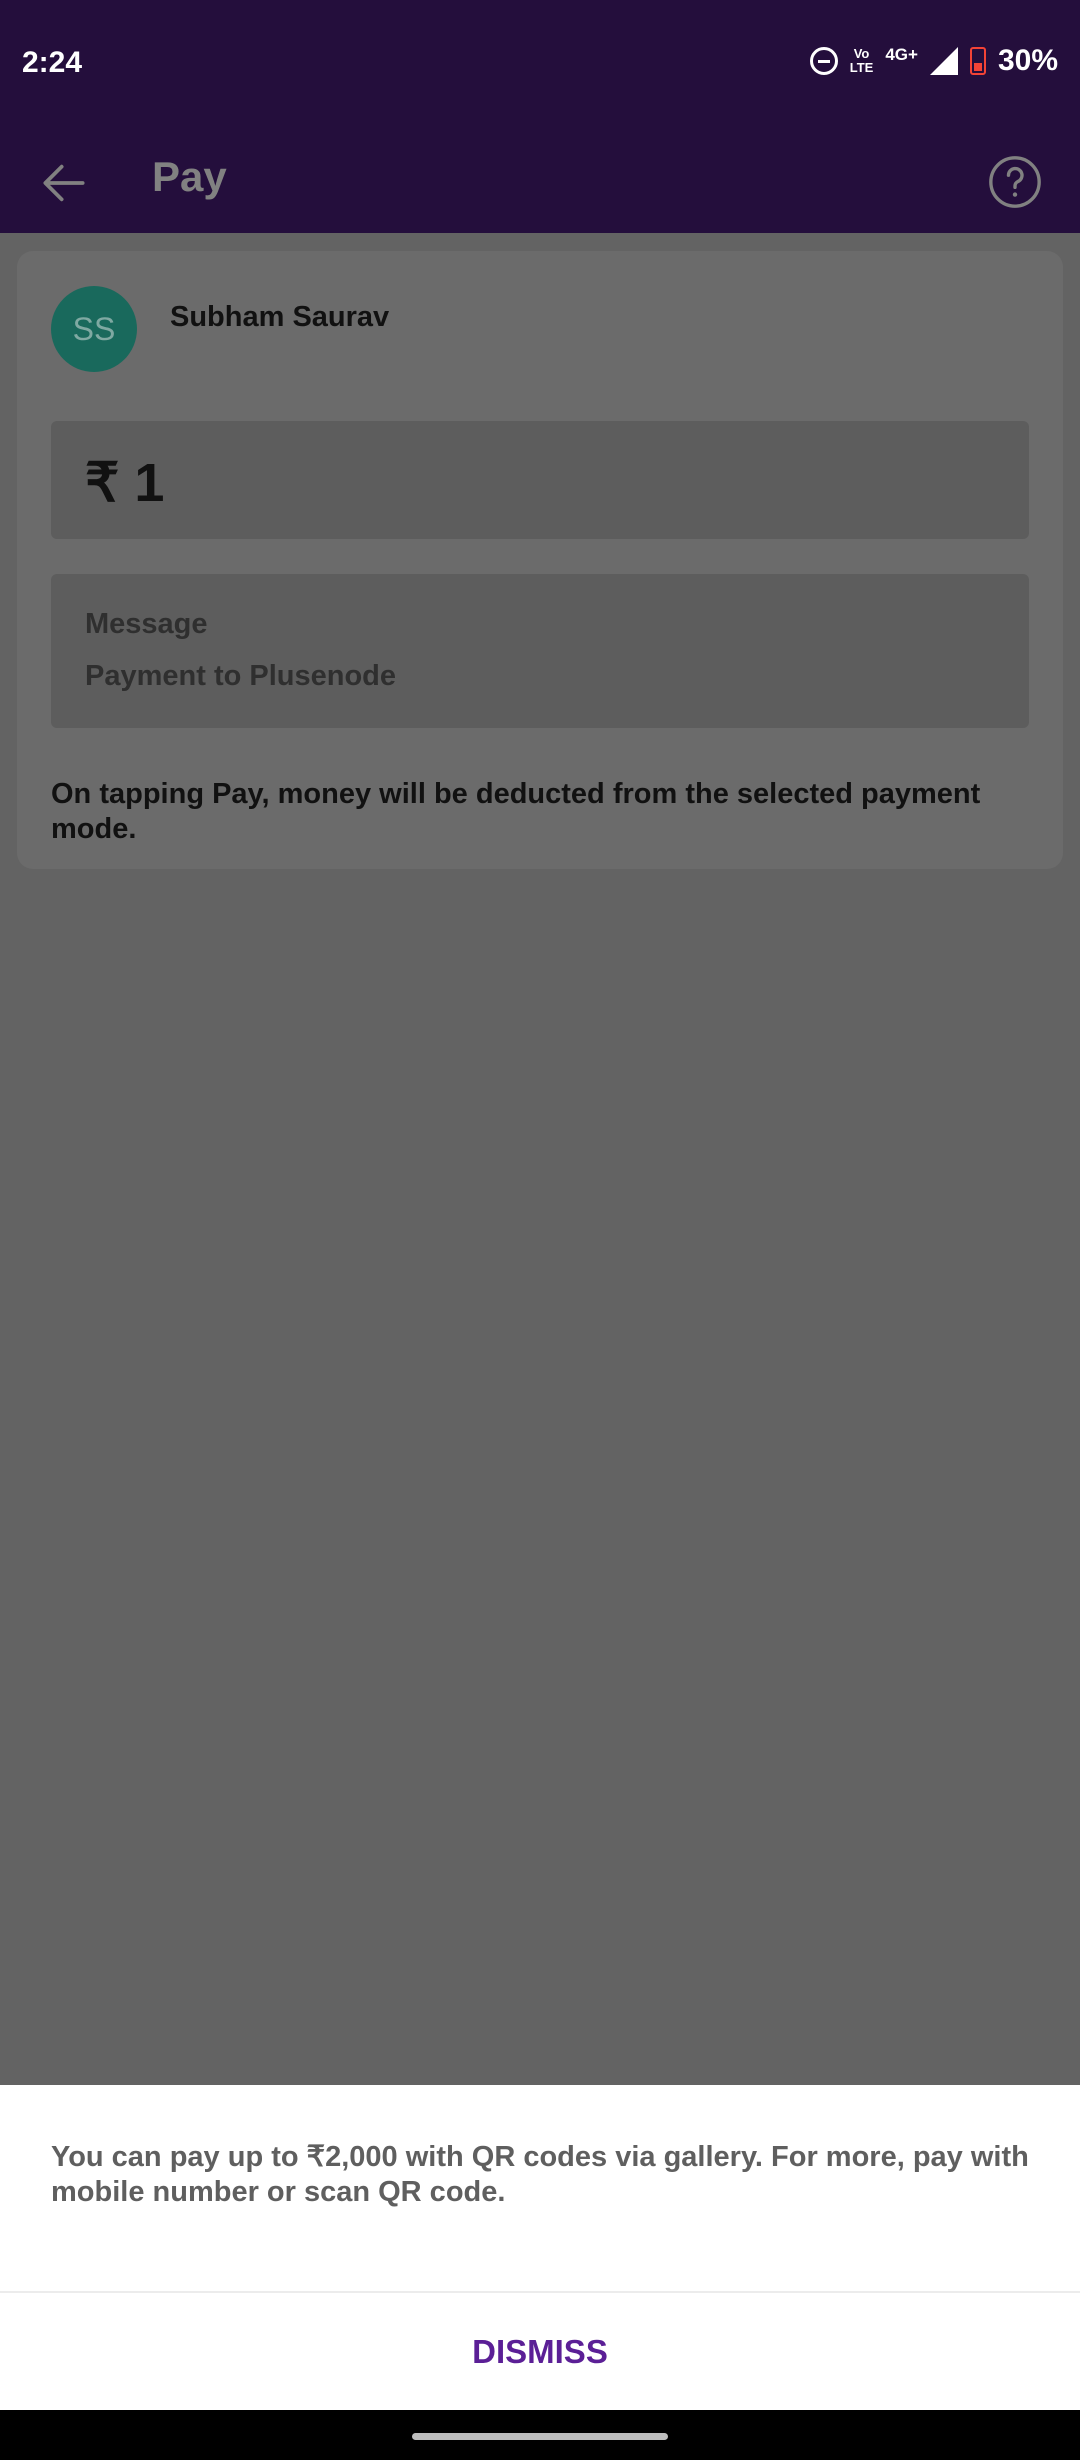 The width and height of the screenshot is (1080, 2460). I want to click on dismiss-button: DISMISS, so click(540, 2351).